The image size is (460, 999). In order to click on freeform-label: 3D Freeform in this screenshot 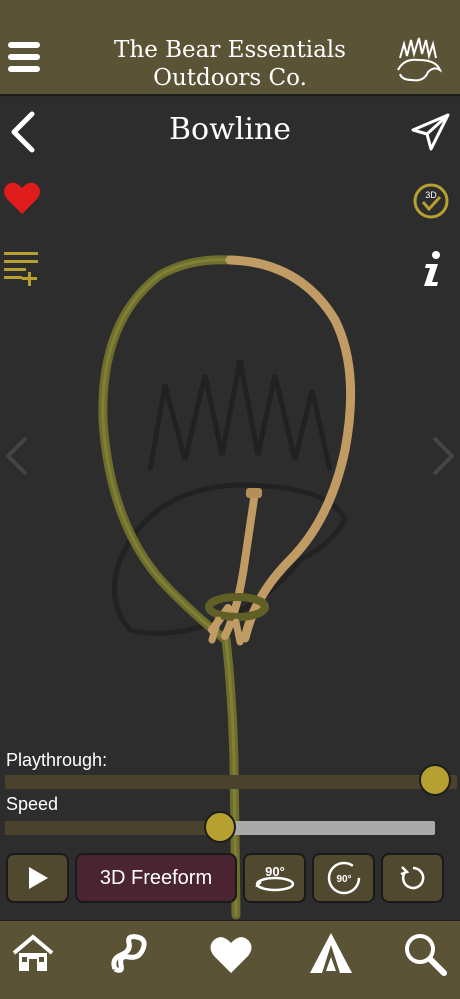, I will do `click(156, 877)`.